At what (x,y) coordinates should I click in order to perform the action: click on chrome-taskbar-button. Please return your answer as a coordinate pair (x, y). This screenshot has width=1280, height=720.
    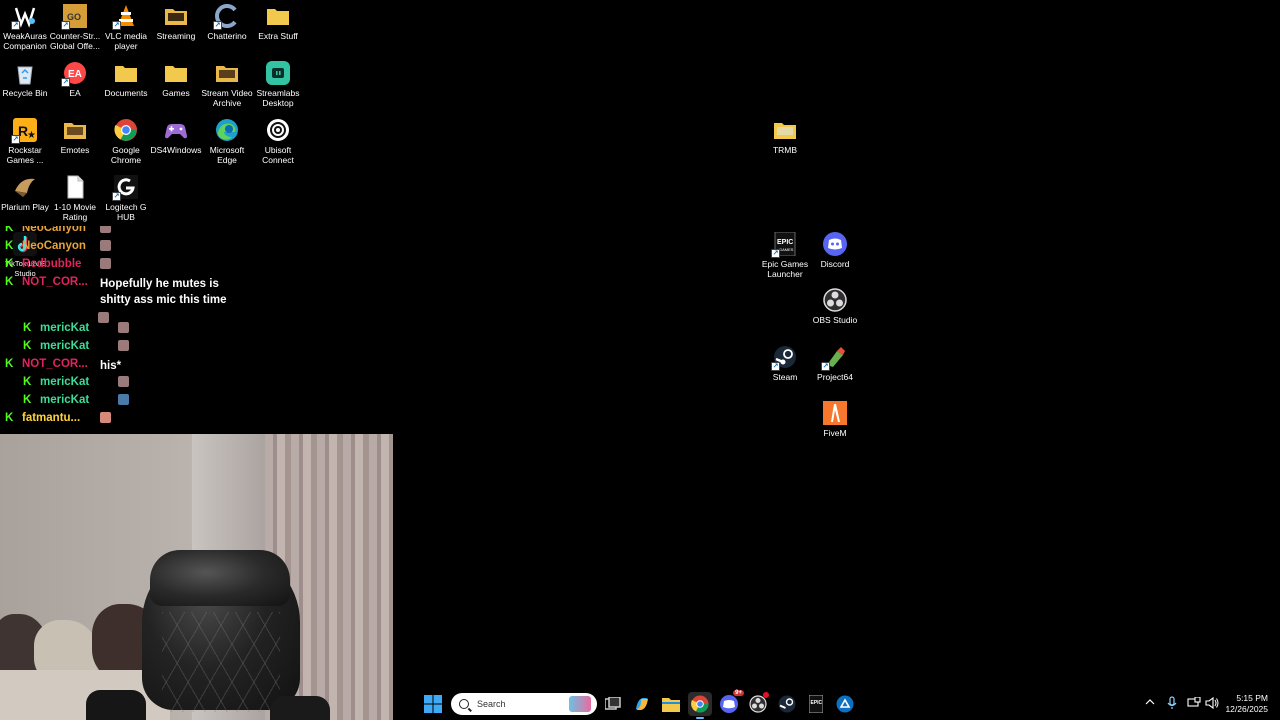
    Looking at the image, I should click on (700, 705).